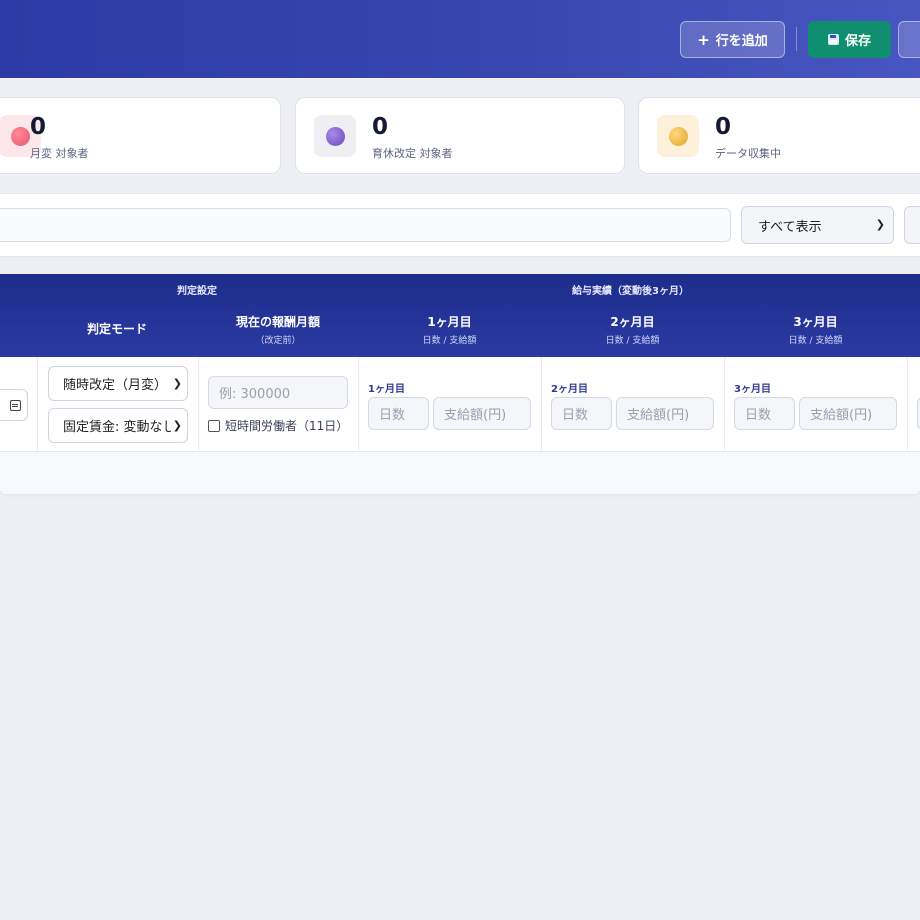 The width and height of the screenshot is (920, 920). What do you see at coordinates (630, 291) in the screenshot?
I see `group-header-salary: 給与実績（変動後3ヶ月）` at bounding box center [630, 291].